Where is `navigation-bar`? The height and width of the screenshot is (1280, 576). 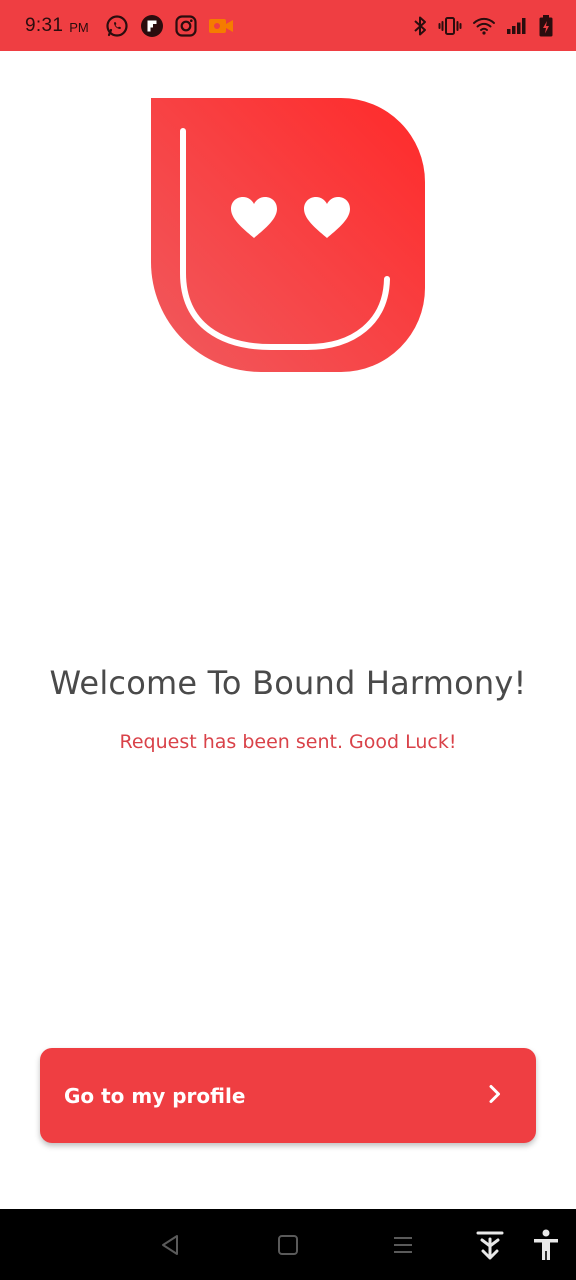
navigation-bar is located at coordinates (288, 1244).